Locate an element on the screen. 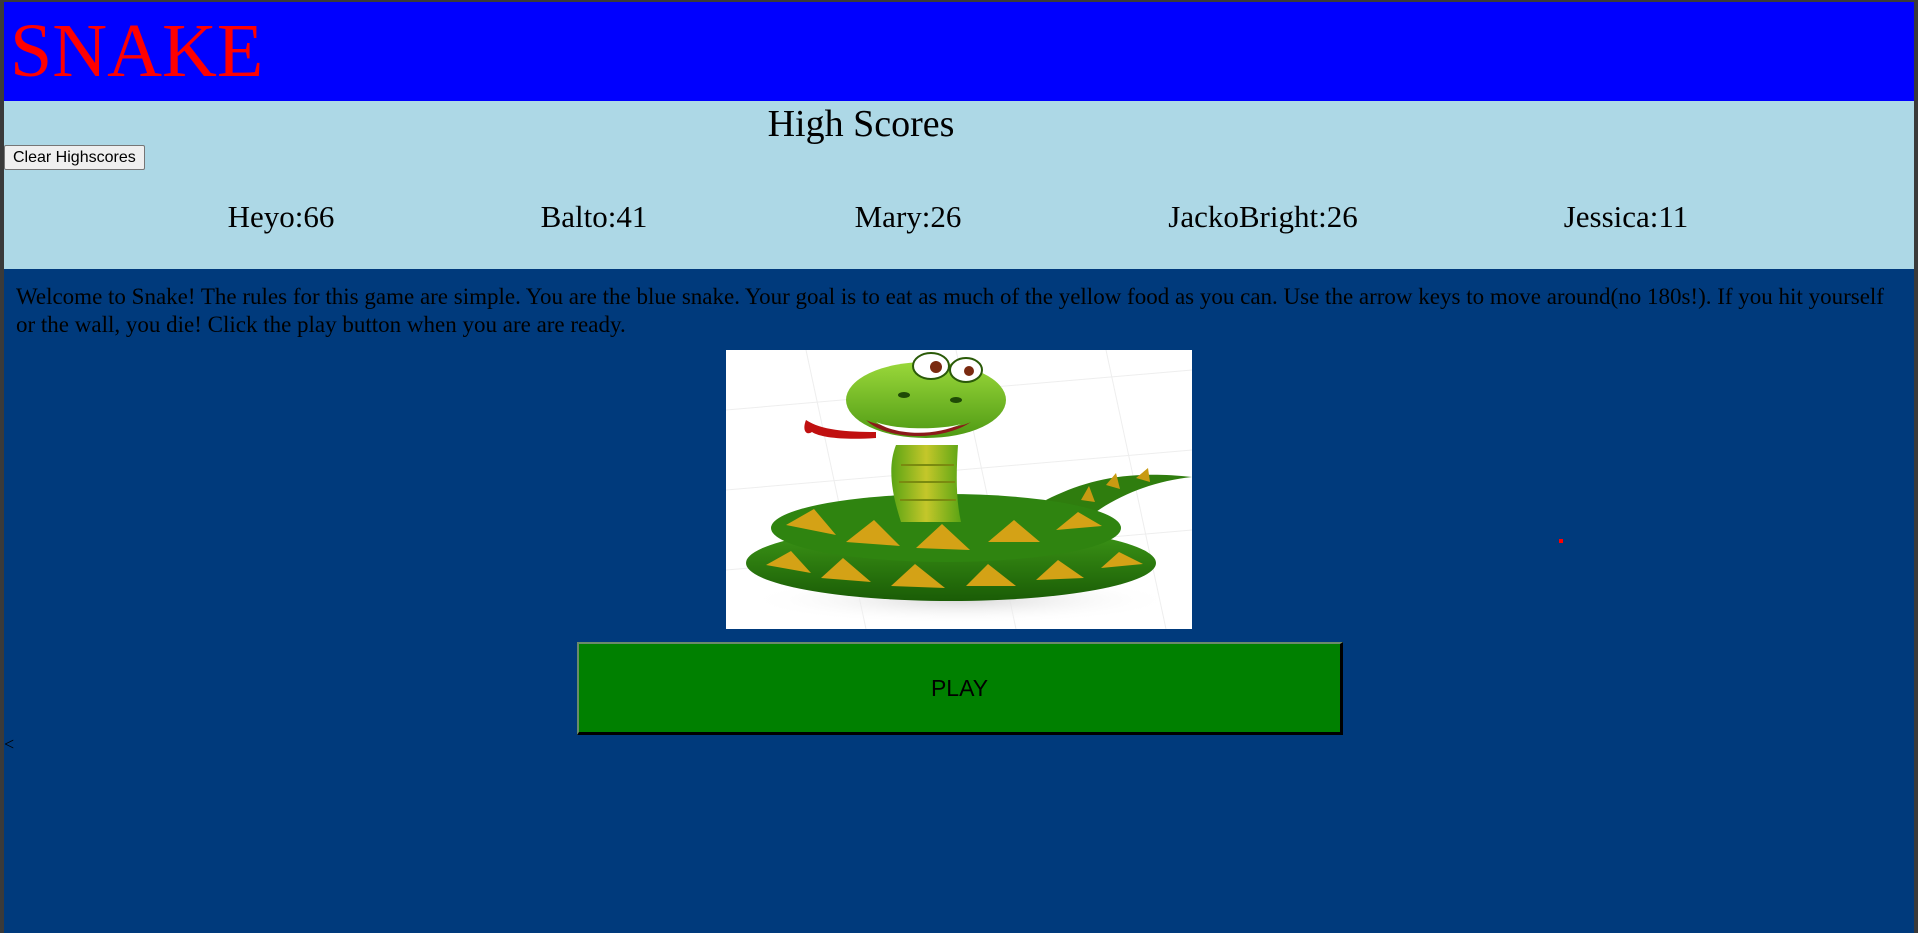 This screenshot has height=933, width=1918. score-entry: JackoBright:26 is located at coordinates (1263, 216).